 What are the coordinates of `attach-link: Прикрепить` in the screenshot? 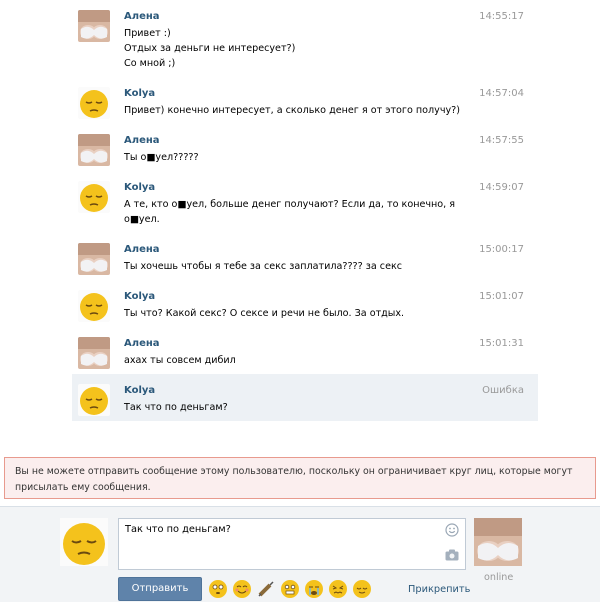 It's located at (439, 589).